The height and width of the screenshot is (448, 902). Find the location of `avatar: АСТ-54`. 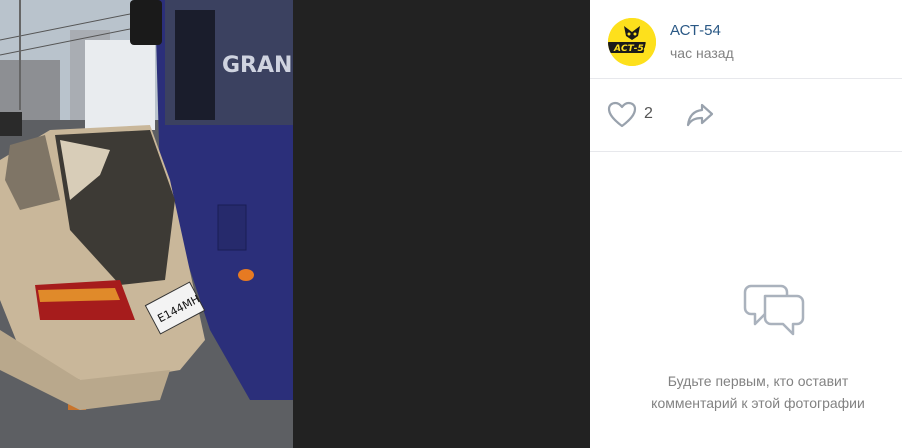

avatar: АСТ-54 is located at coordinates (632, 42).